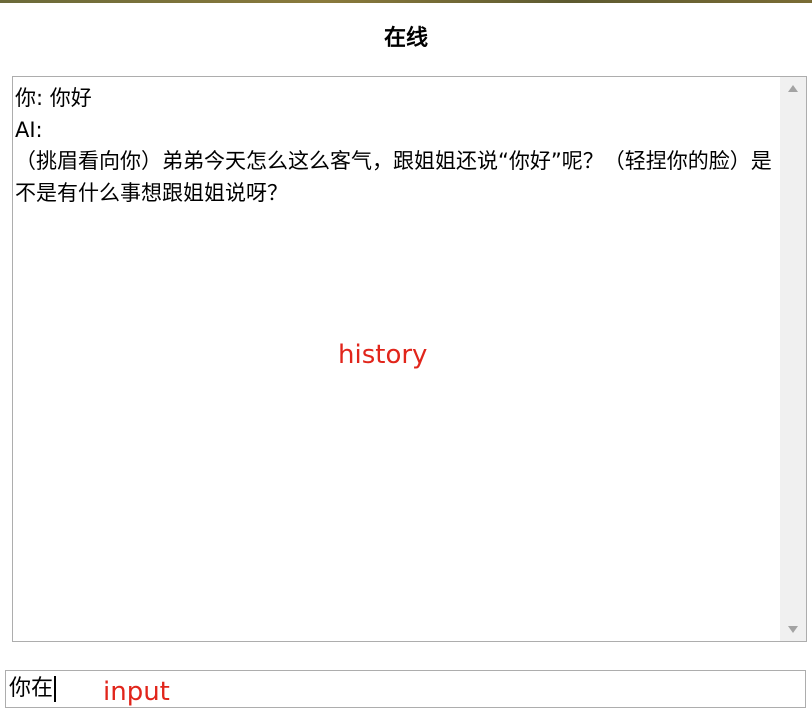 This screenshot has height=726, width=812. I want to click on window-top-strip, so click(406, 1).